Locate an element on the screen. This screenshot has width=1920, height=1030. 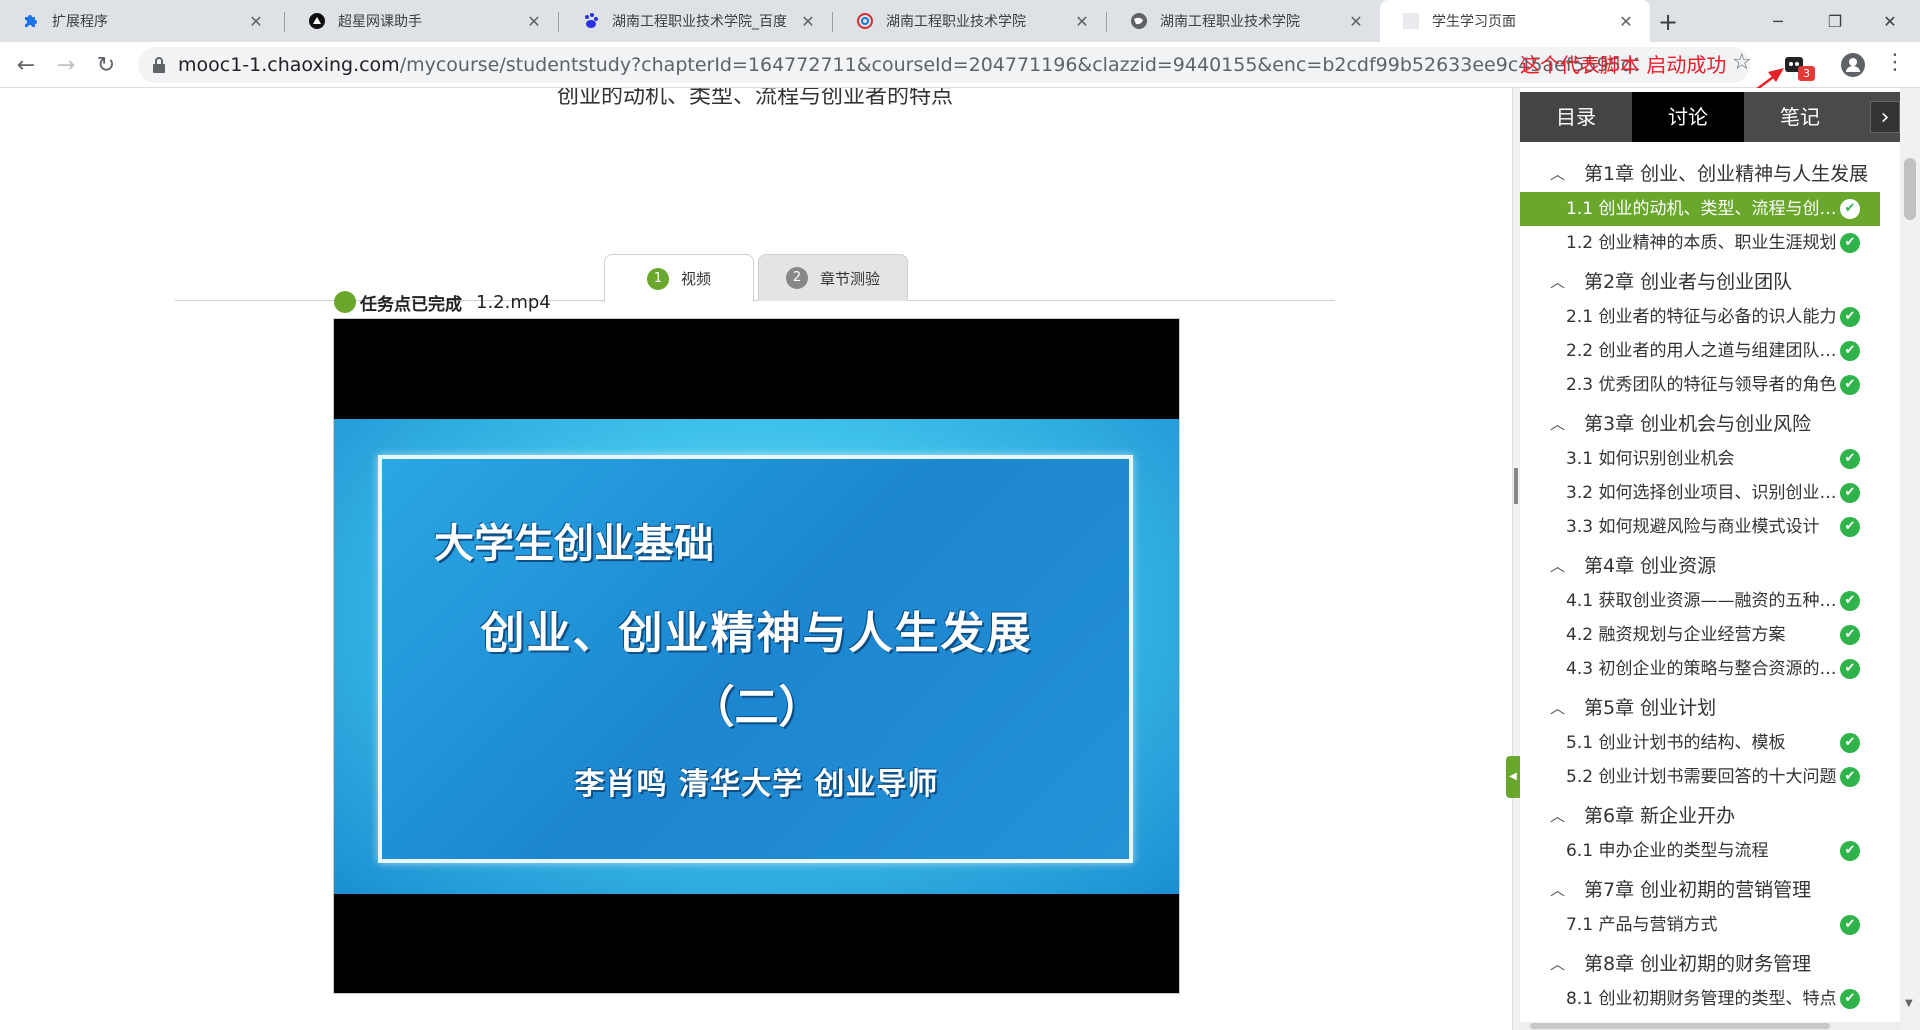
tab-video: 1 视频 is located at coordinates (679, 278).